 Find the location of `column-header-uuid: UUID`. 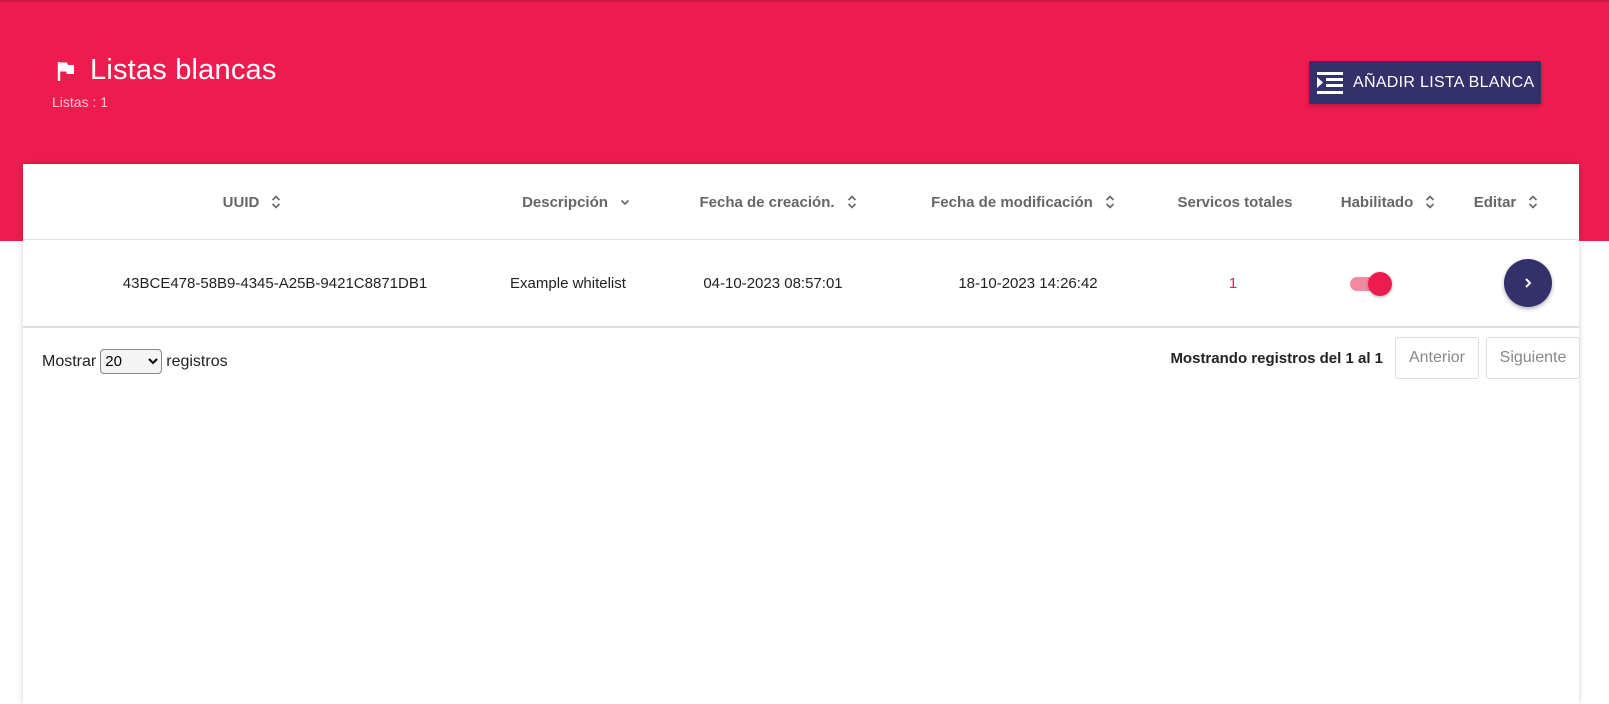

column-header-uuid: UUID is located at coordinates (252, 202).